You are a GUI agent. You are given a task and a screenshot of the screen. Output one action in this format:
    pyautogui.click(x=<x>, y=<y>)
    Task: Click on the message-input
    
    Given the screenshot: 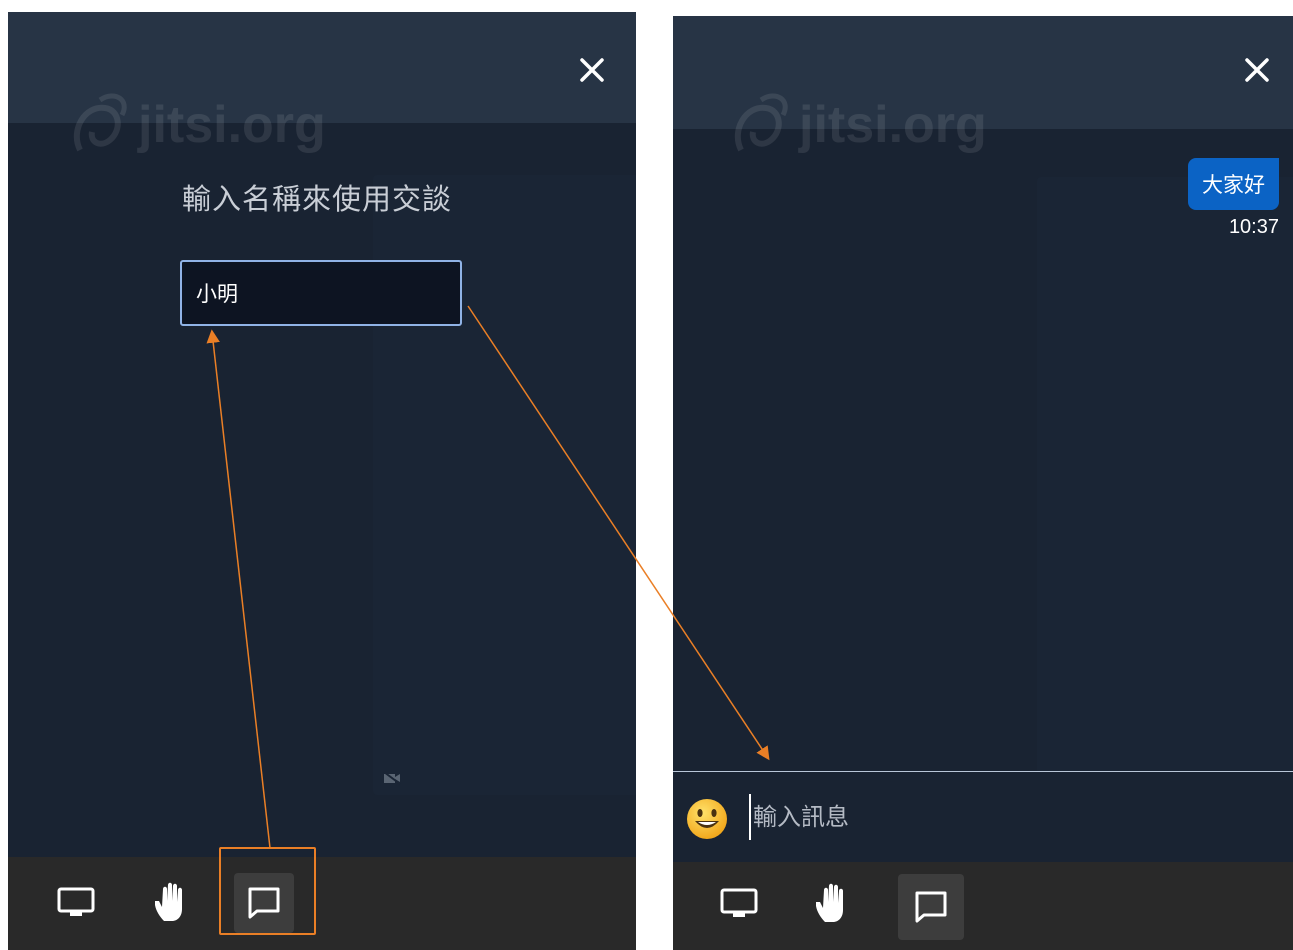 What is the action you would take?
    pyautogui.click(x=1009, y=817)
    